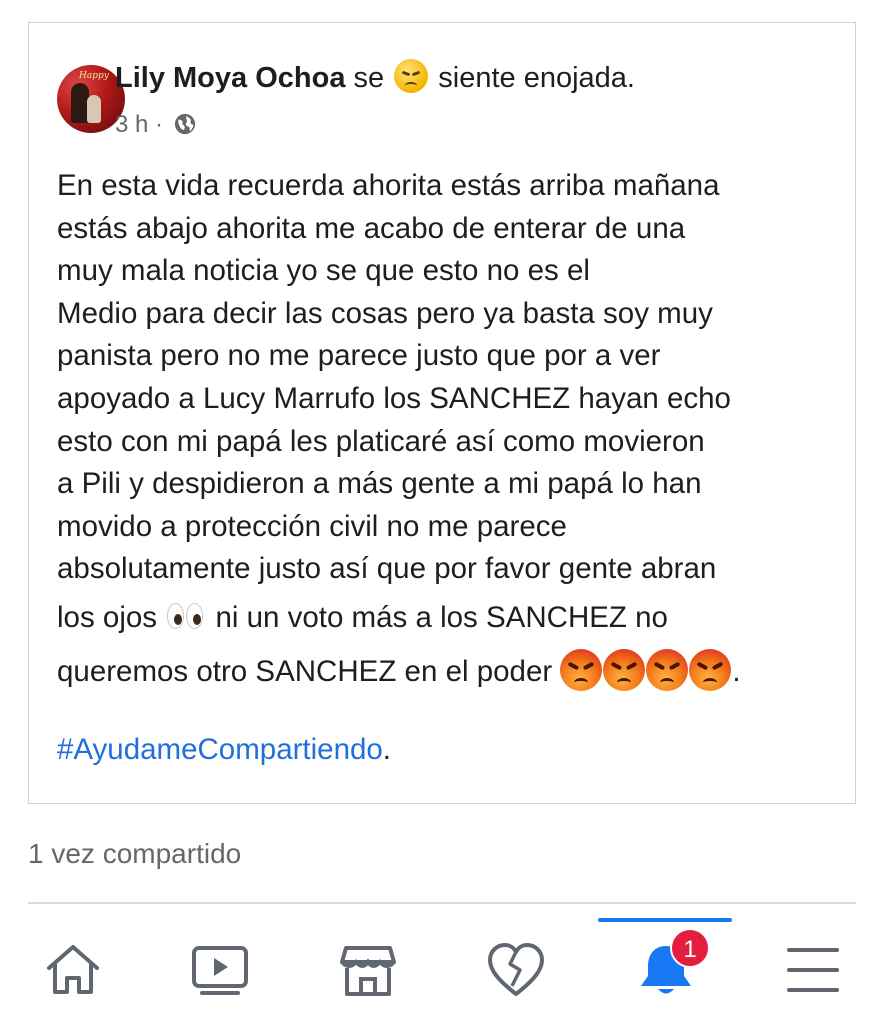 The width and height of the screenshot is (886, 1024). I want to click on tab-dating, so click(516, 970).